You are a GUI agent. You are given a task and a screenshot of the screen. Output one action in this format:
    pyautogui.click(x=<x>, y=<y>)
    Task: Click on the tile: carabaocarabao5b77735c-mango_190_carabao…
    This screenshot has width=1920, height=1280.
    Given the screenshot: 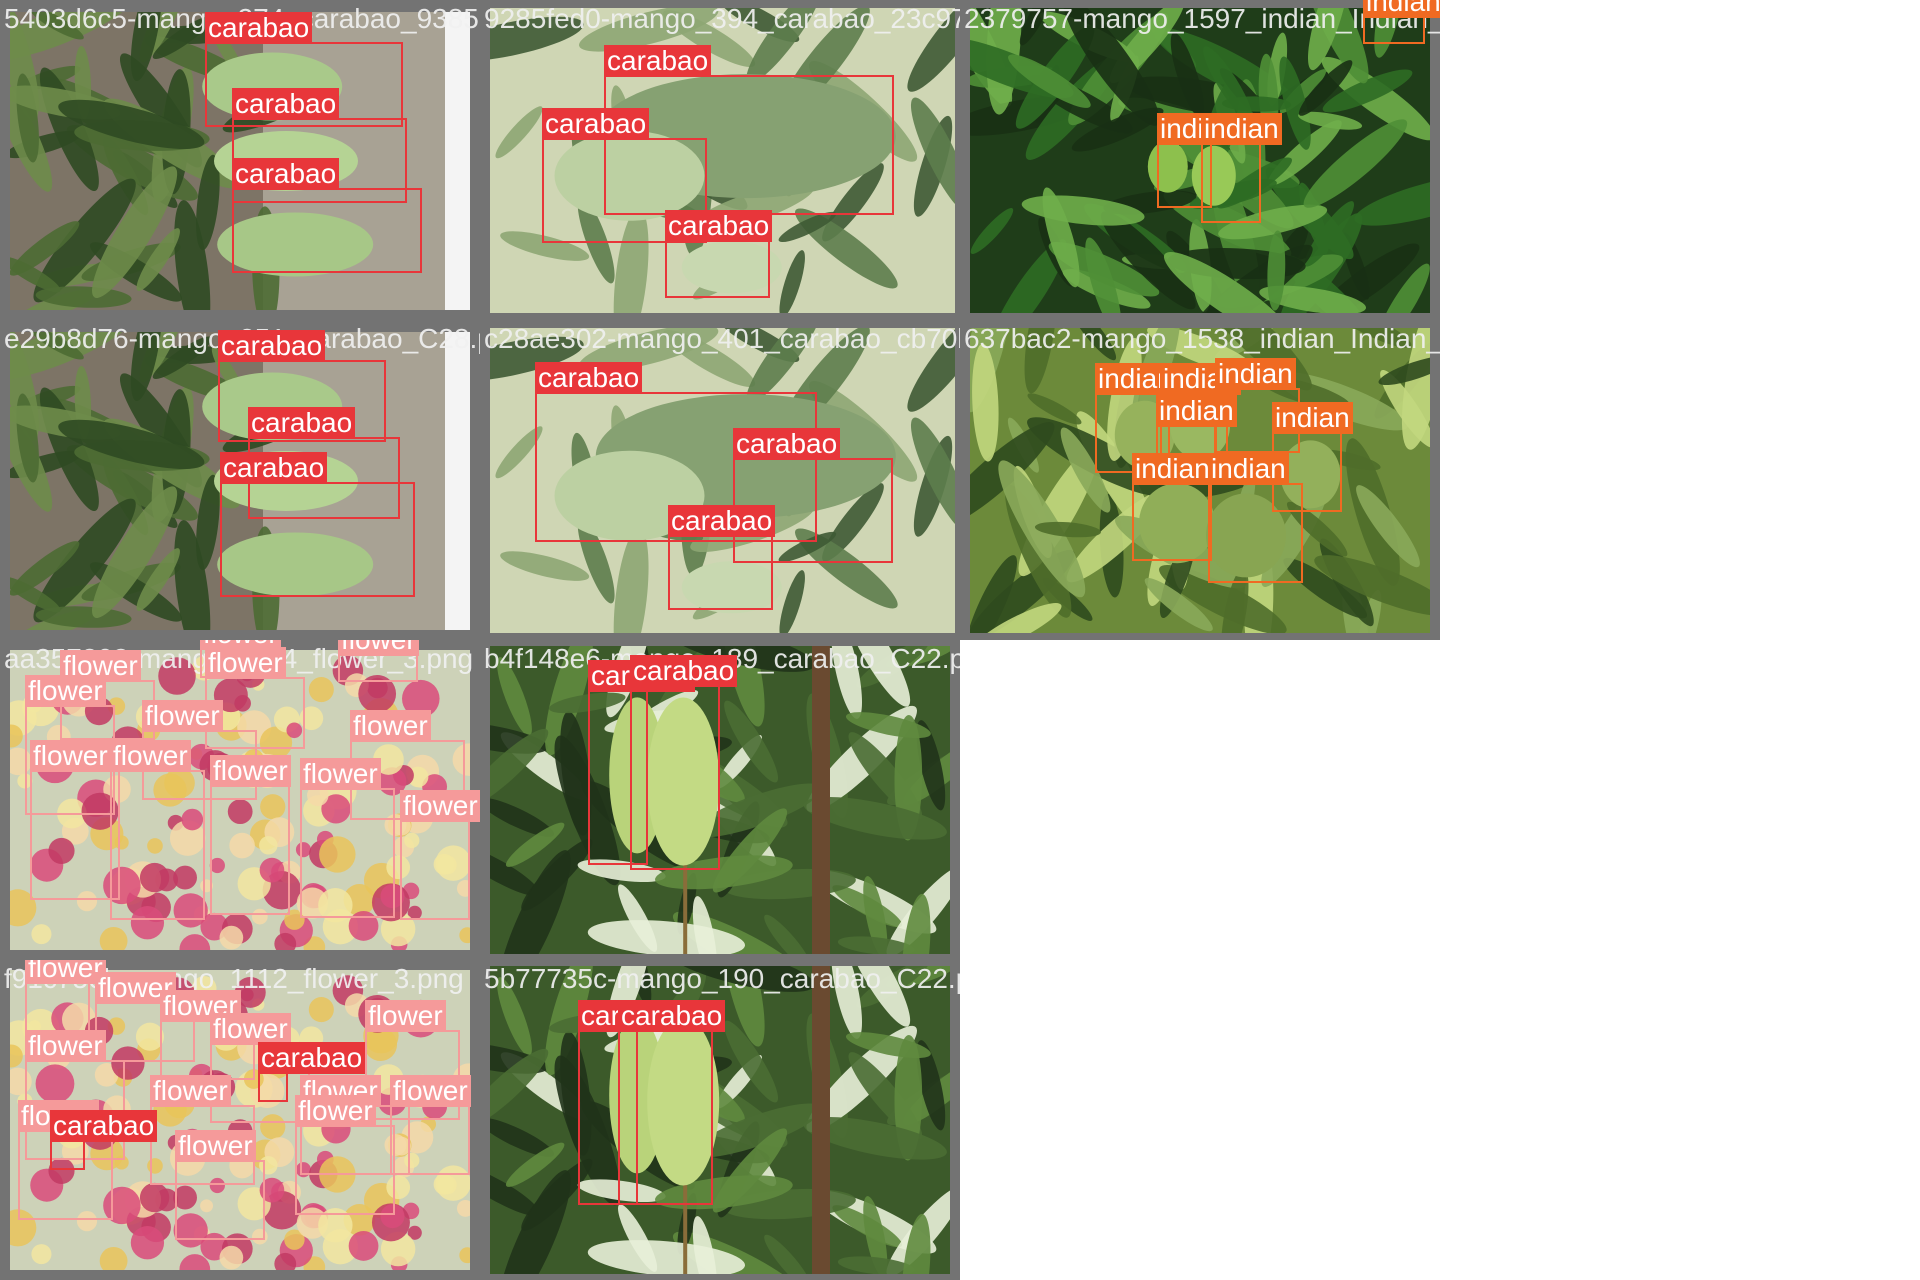 What is the action you would take?
    pyautogui.click(x=720, y=1120)
    